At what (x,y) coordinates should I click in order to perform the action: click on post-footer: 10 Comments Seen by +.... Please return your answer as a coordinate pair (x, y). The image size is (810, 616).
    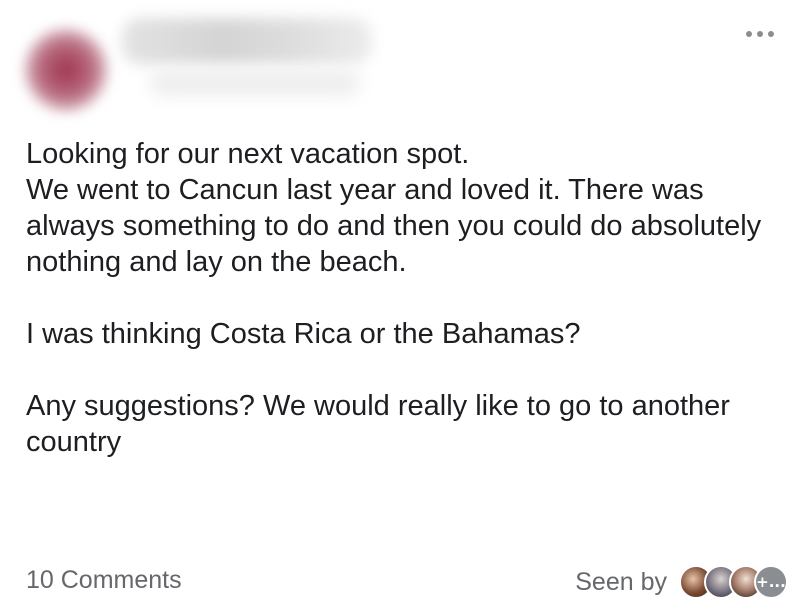
    Looking at the image, I should click on (405, 581).